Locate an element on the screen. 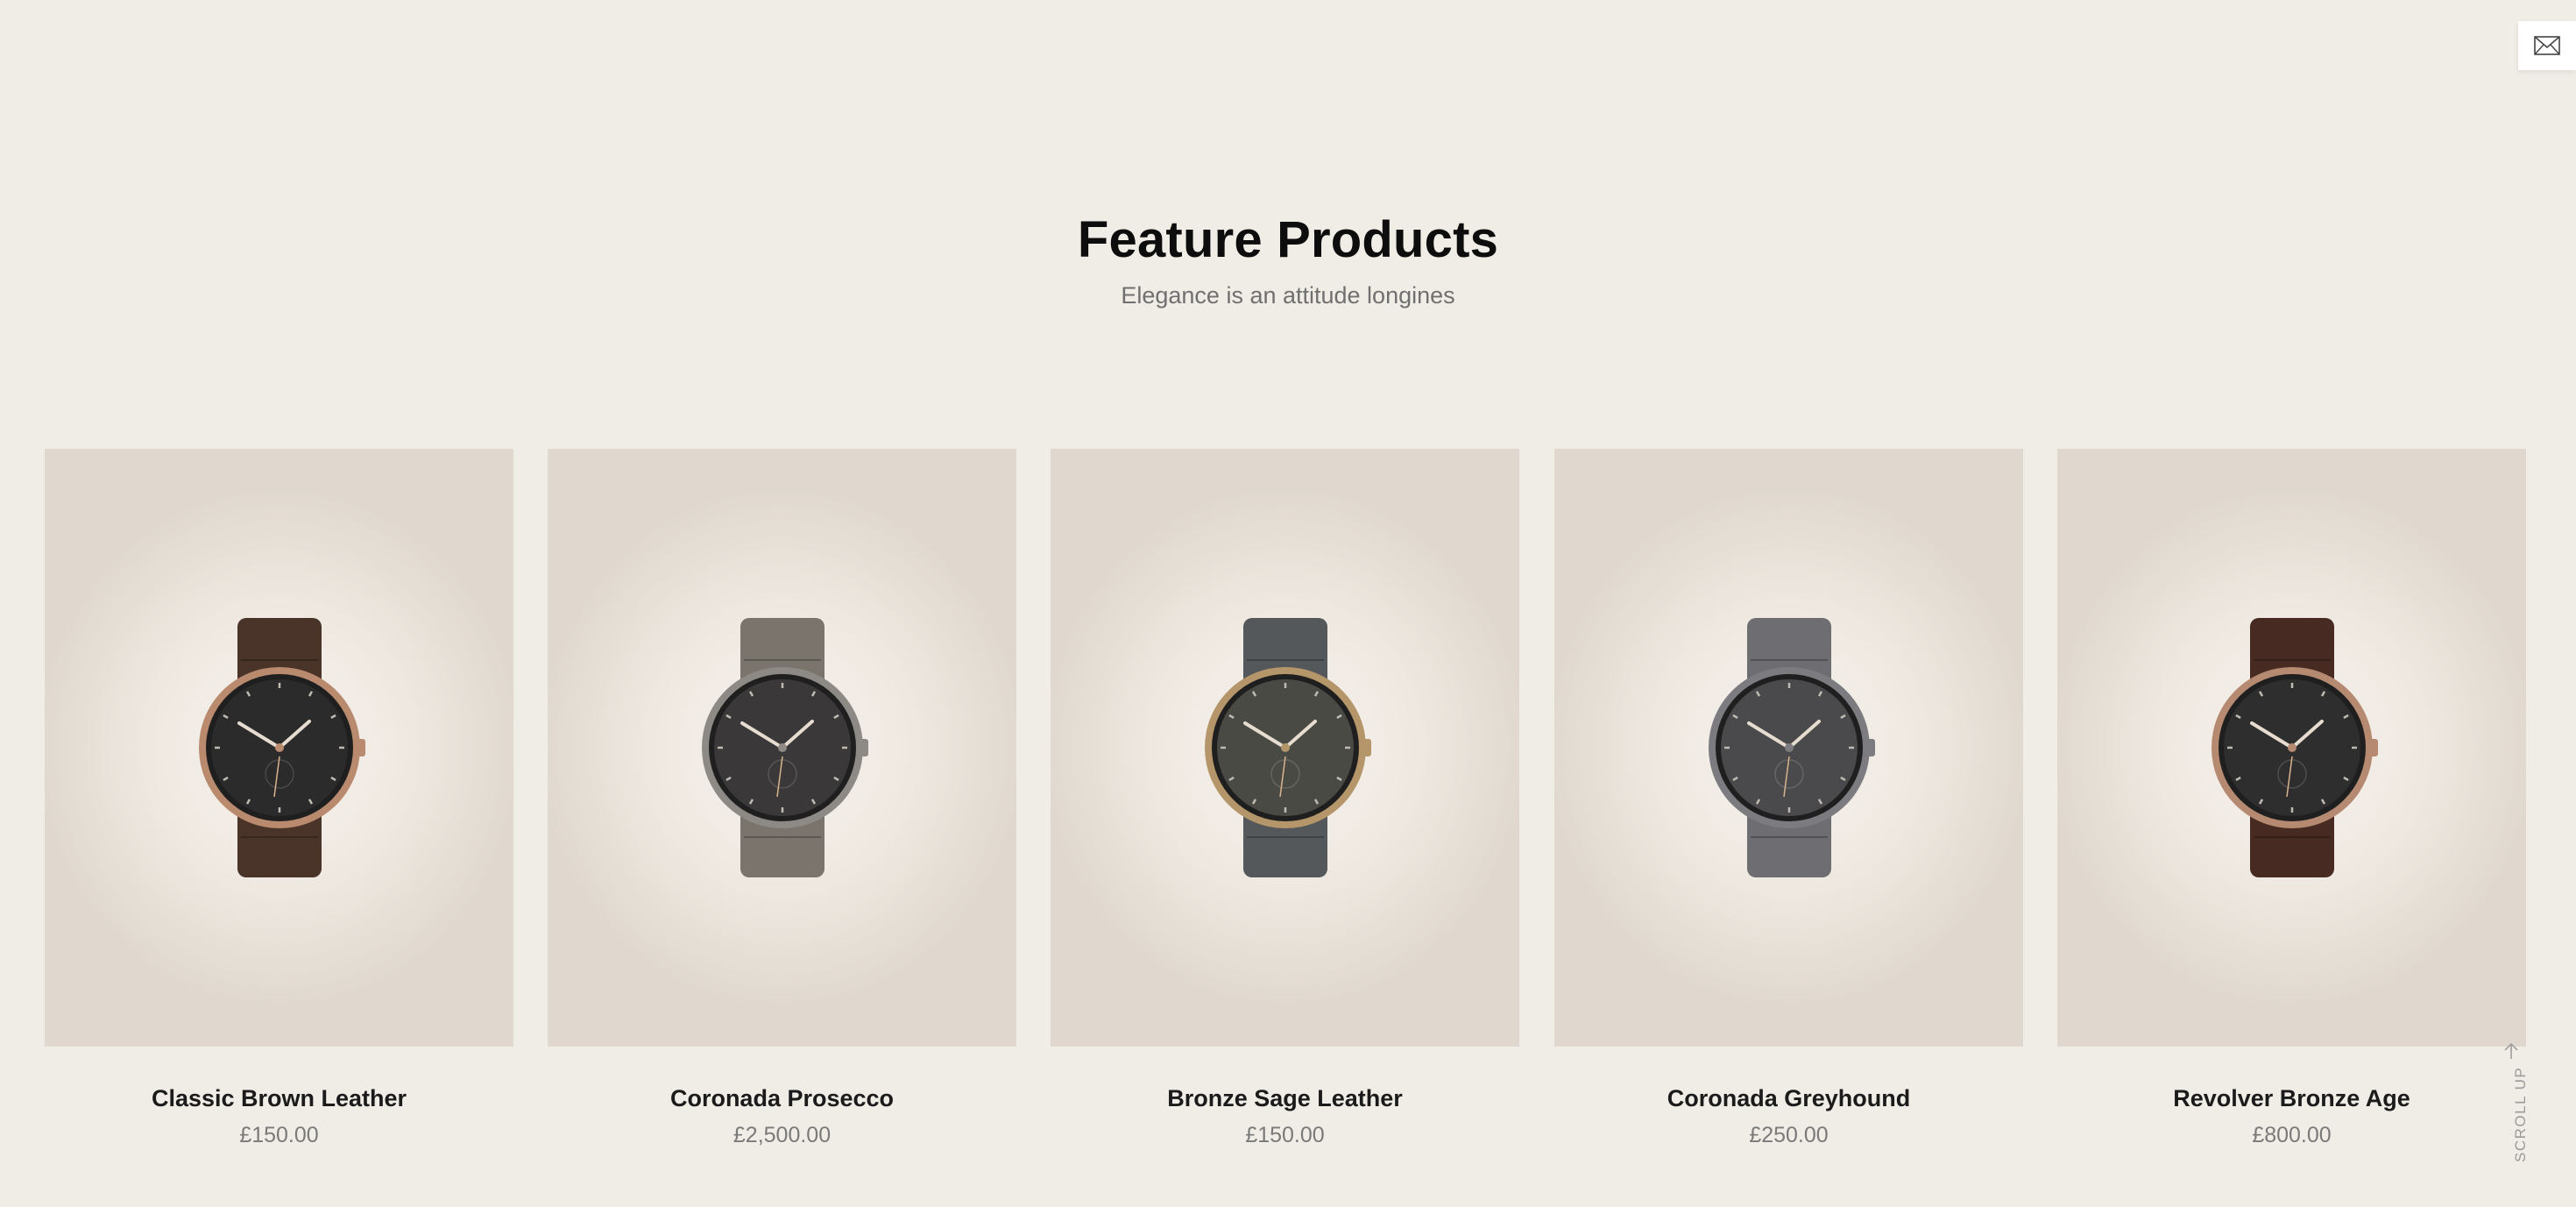  section-subtitle: Elegance is an attitude longines is located at coordinates (1288, 295).